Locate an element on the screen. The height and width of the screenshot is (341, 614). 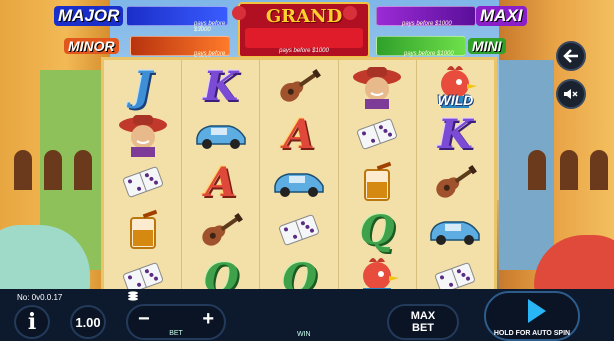
mini-jackpot: MINI pays before $1000 is located at coordinates (447, 46).